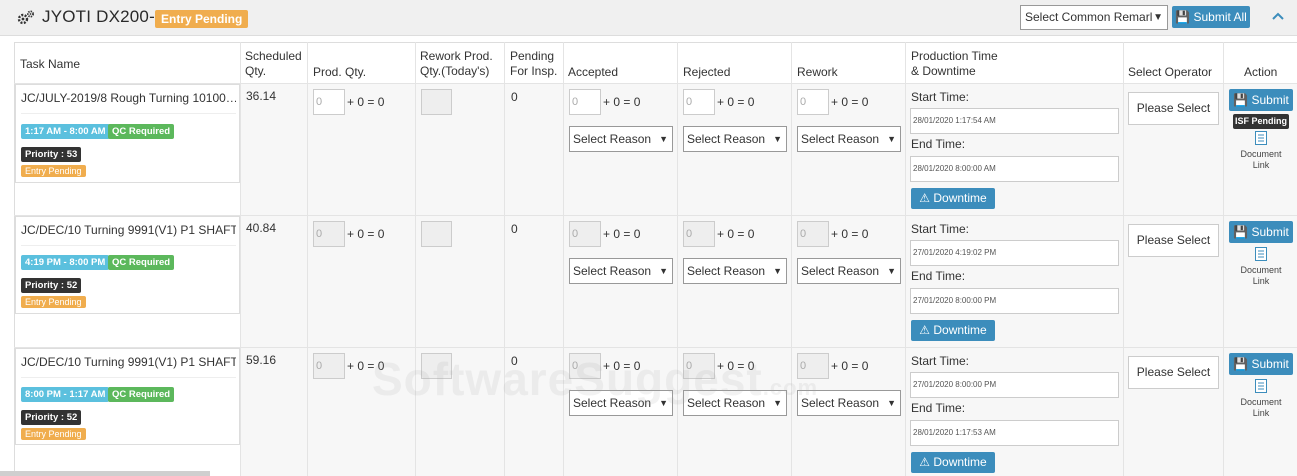 The width and height of the screenshot is (1297, 476). I want to click on start-time-field: 28/01/2020 1:17:54 AM, so click(1014, 121).